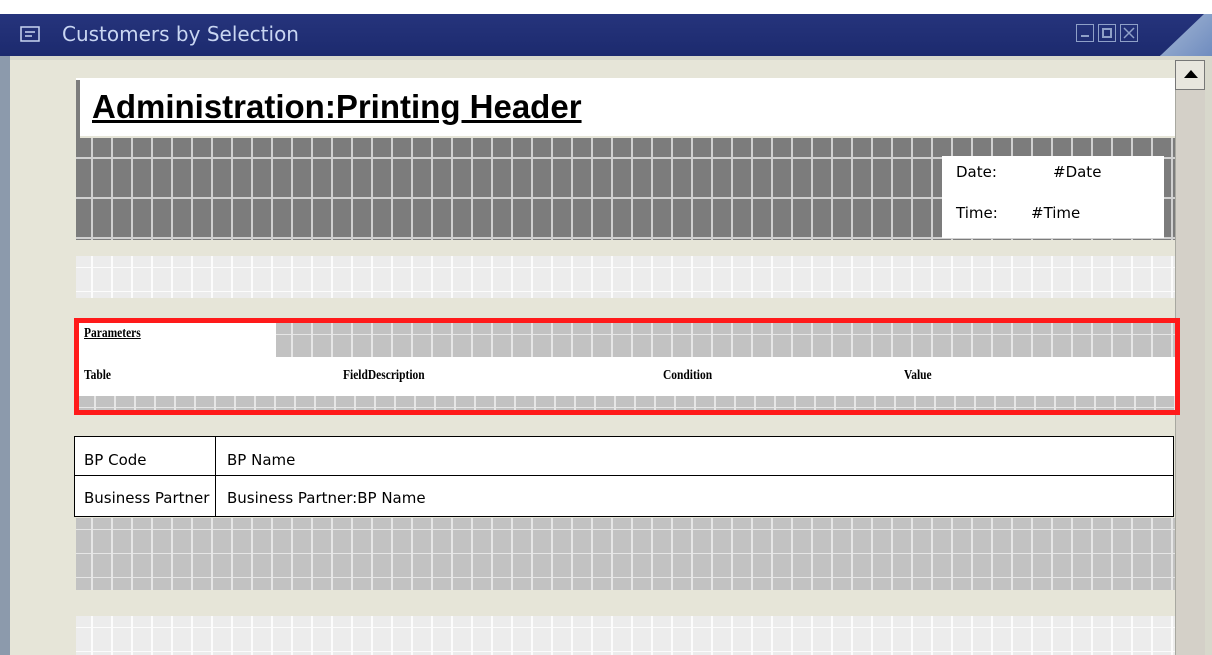 The width and height of the screenshot is (1212, 655). I want to click on window-title-bar: Customers by Selection, so click(606, 35).